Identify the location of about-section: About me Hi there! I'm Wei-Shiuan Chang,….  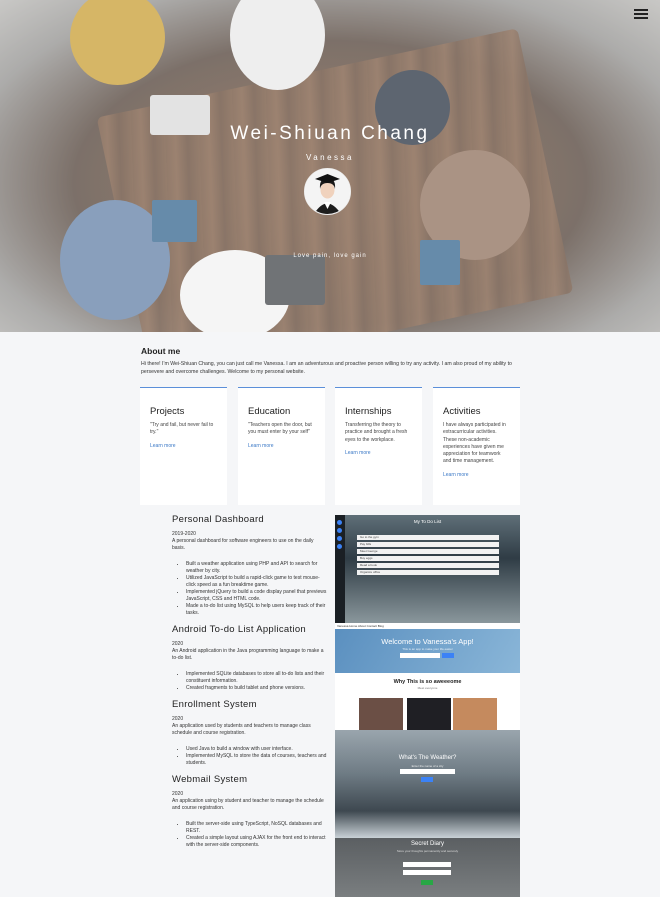
(331, 361).